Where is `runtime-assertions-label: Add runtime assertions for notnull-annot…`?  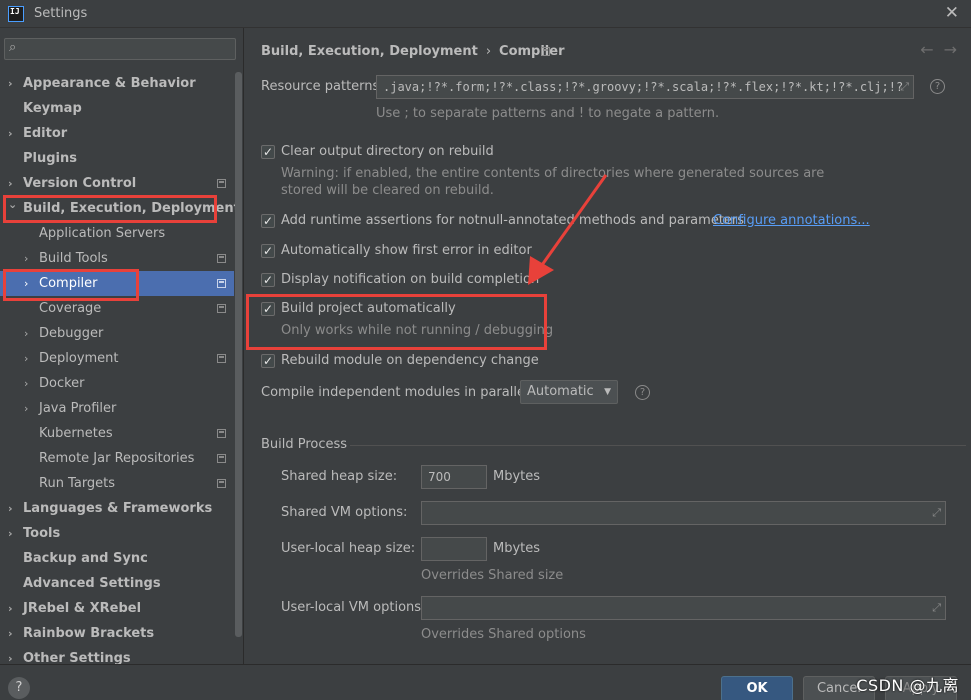
runtime-assertions-label: Add runtime assertions for notnull-annot… is located at coordinates (512, 220).